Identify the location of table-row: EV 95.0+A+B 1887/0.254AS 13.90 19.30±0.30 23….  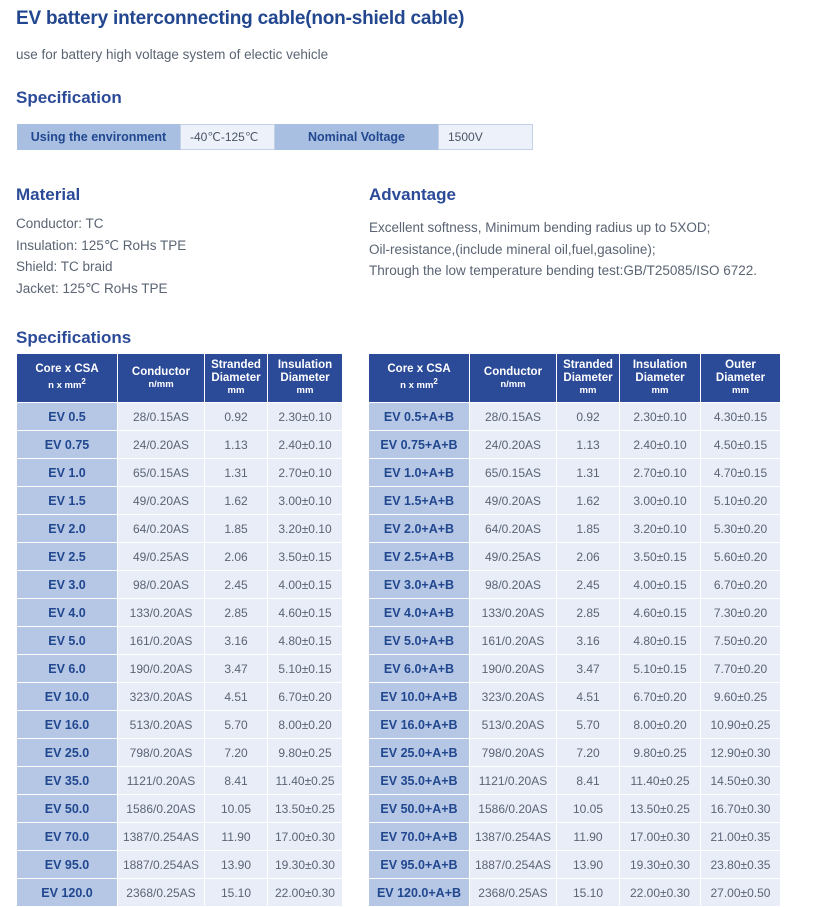
(574, 864).